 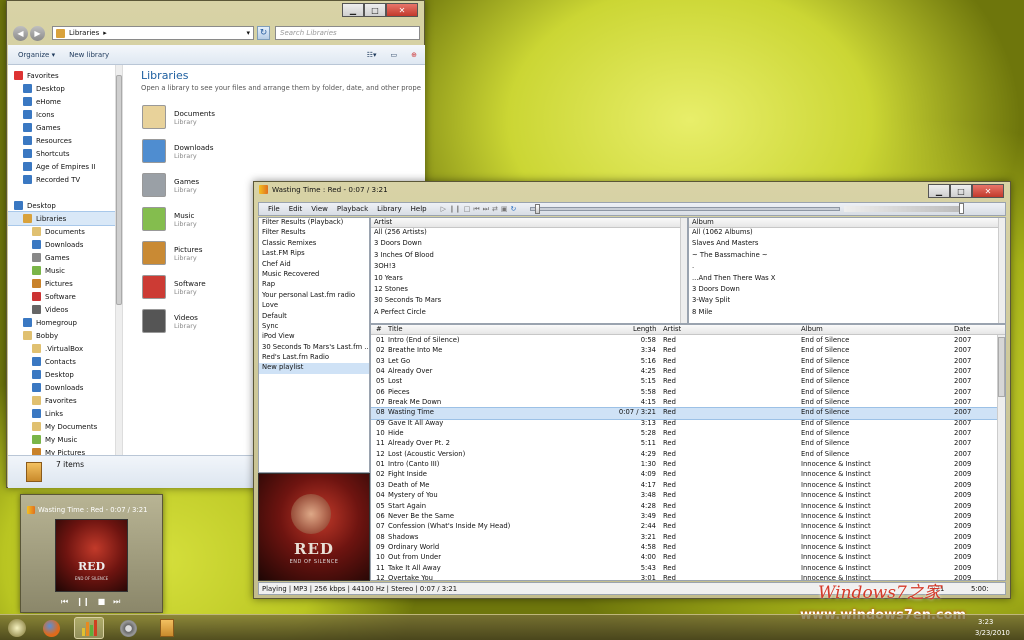 I want to click on album-item: Slaves And Masters, so click(x=847, y=244).